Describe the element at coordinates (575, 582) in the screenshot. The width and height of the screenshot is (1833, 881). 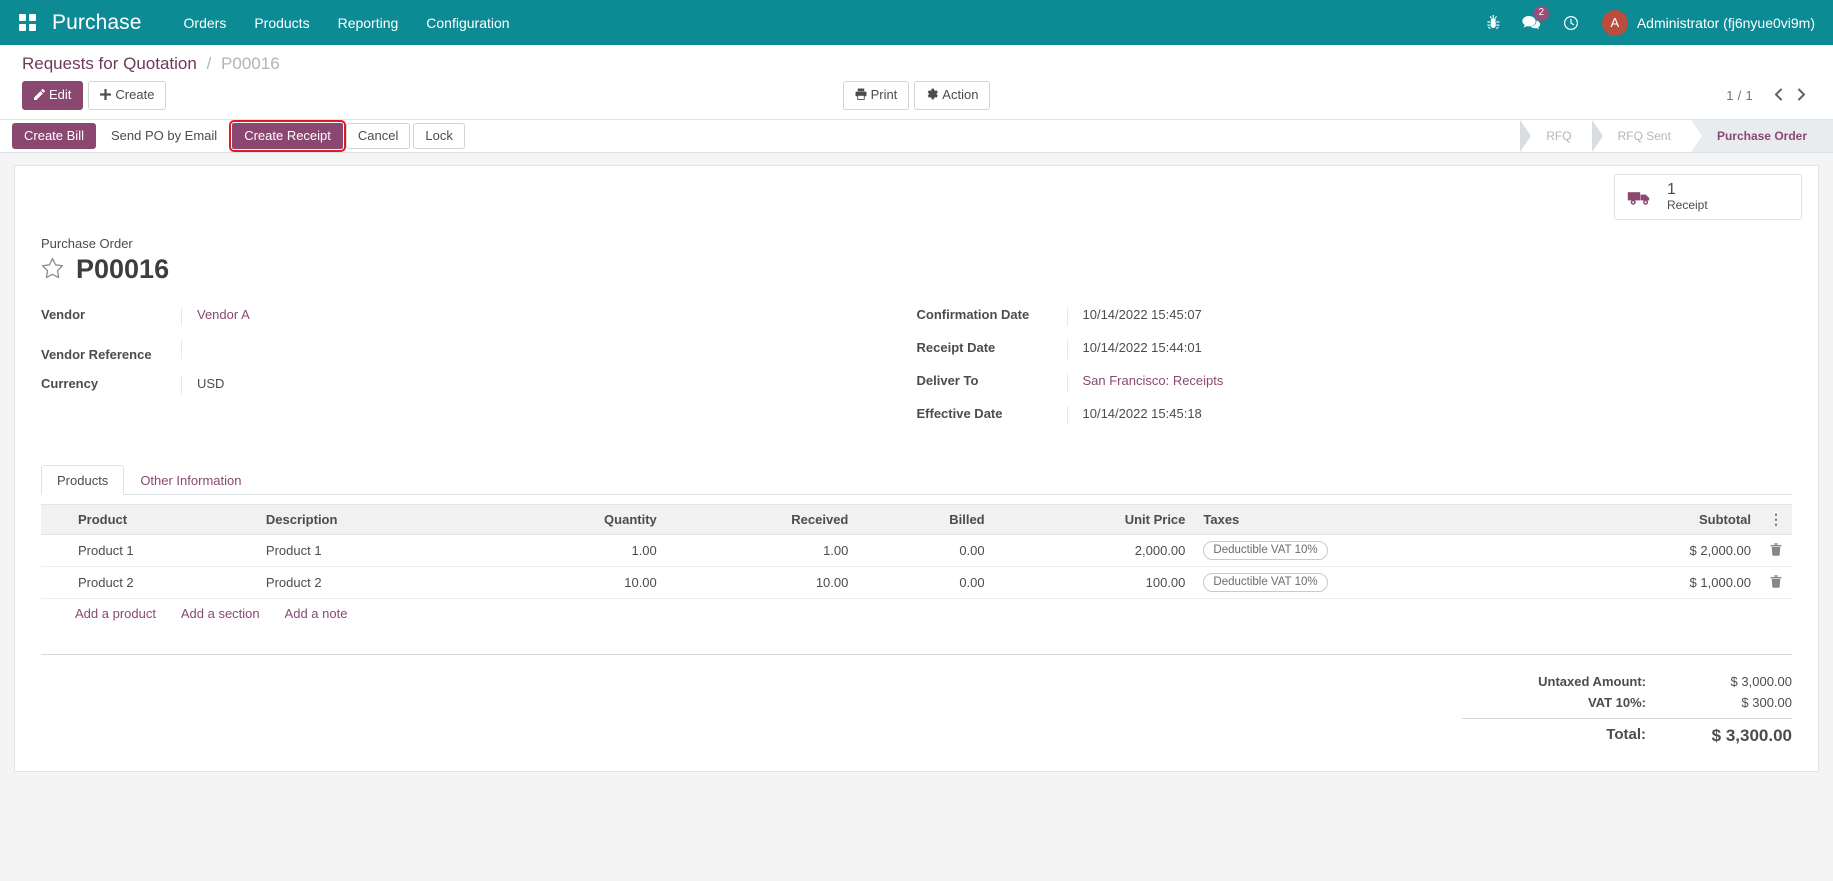
I see `cell-quantity: 10.00` at that location.